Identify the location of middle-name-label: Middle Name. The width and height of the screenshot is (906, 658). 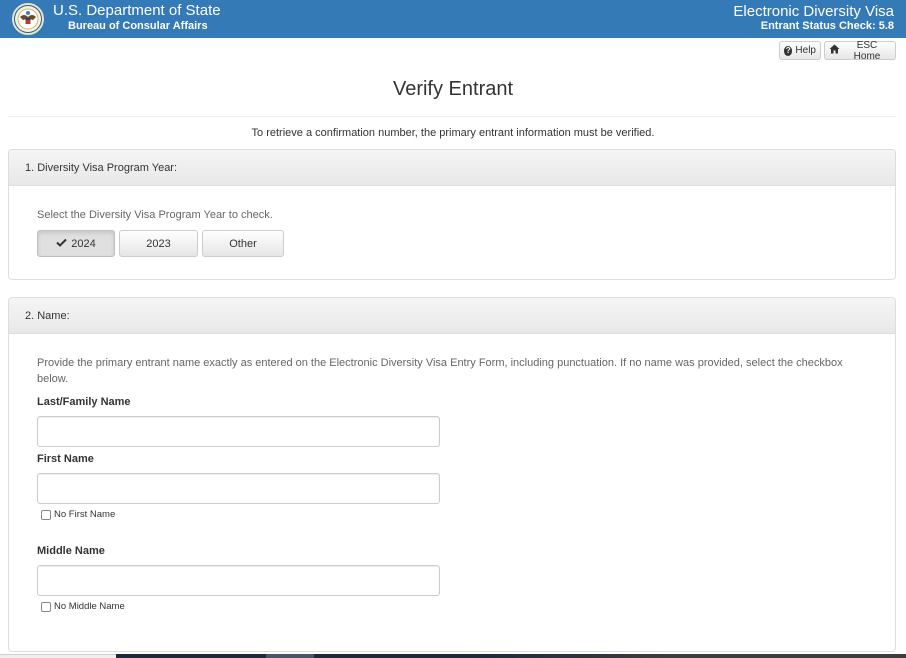
(71, 551).